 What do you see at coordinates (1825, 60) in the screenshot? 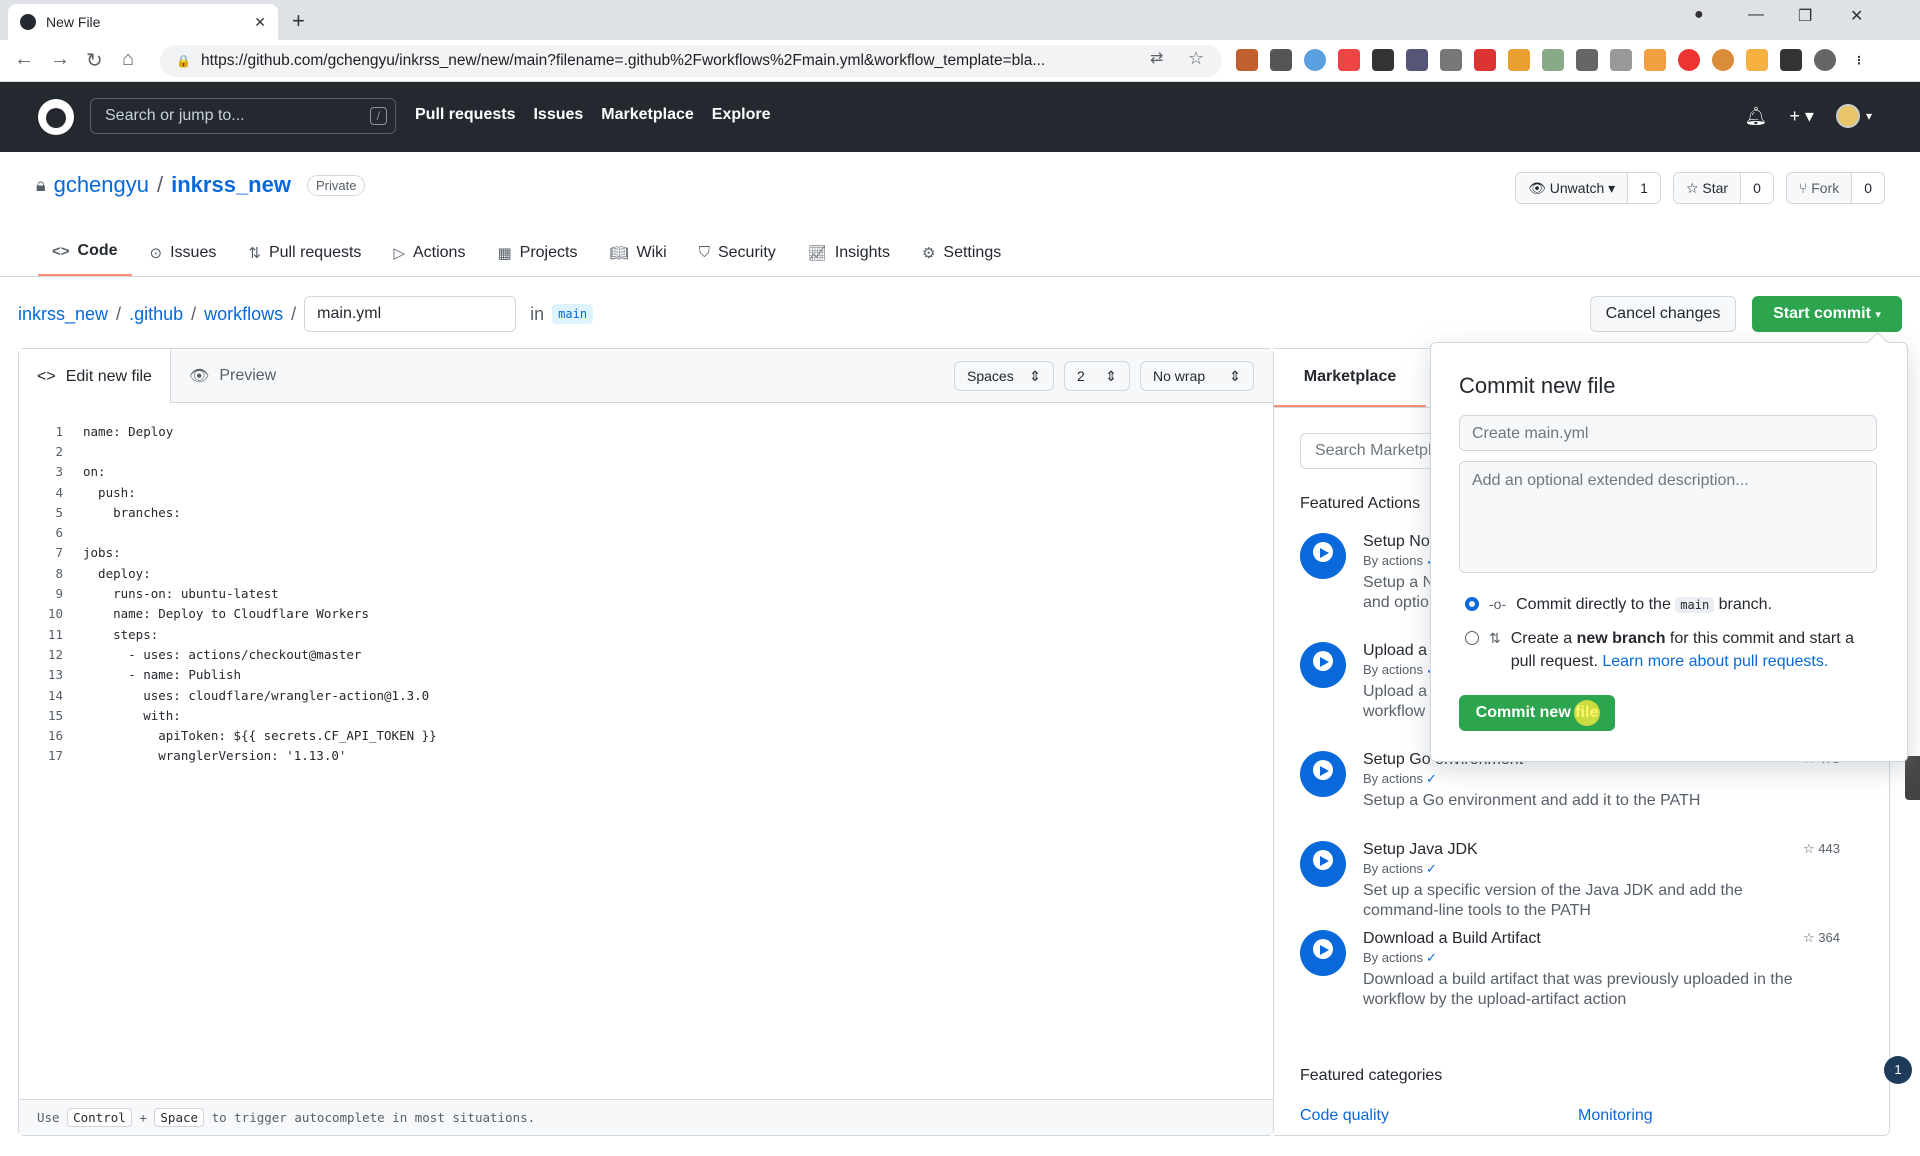
I see `profile-avatar-icon` at bounding box center [1825, 60].